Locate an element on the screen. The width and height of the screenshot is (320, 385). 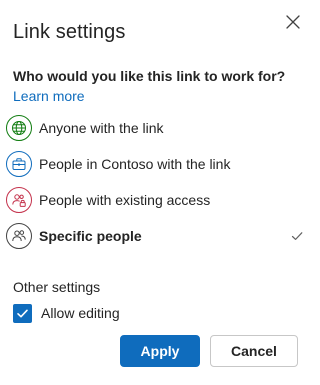
close-button is located at coordinates (293, 22).